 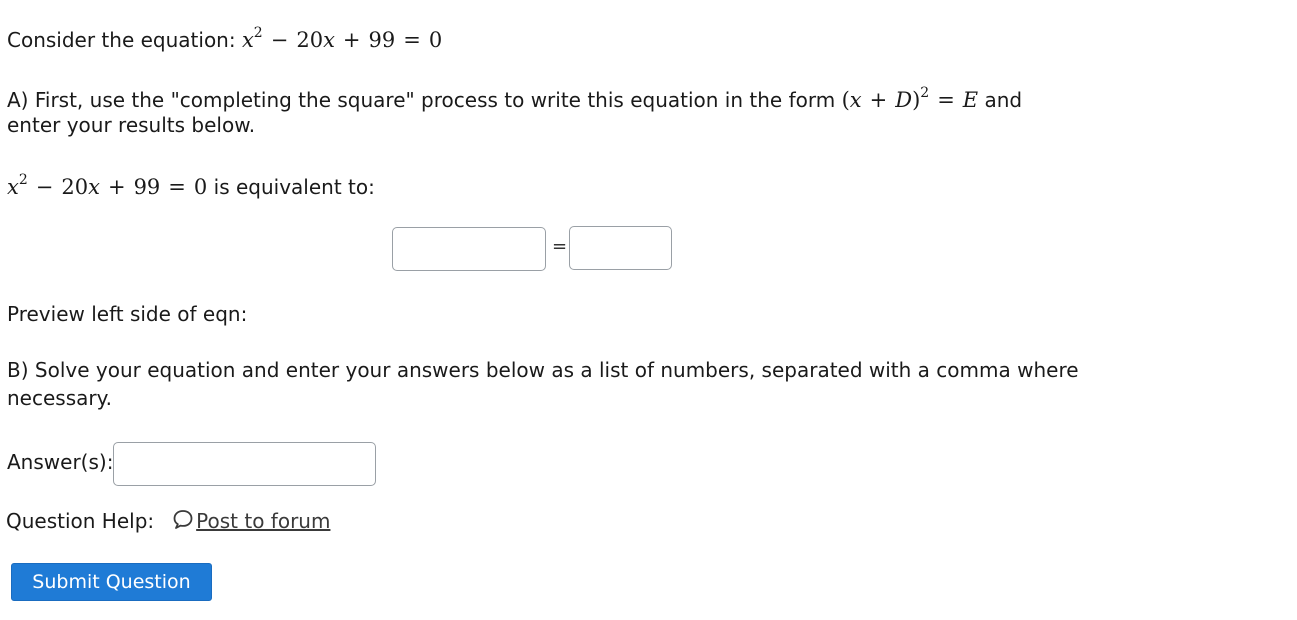 I want to click on answers-label: Answer(s):, so click(x=60, y=462).